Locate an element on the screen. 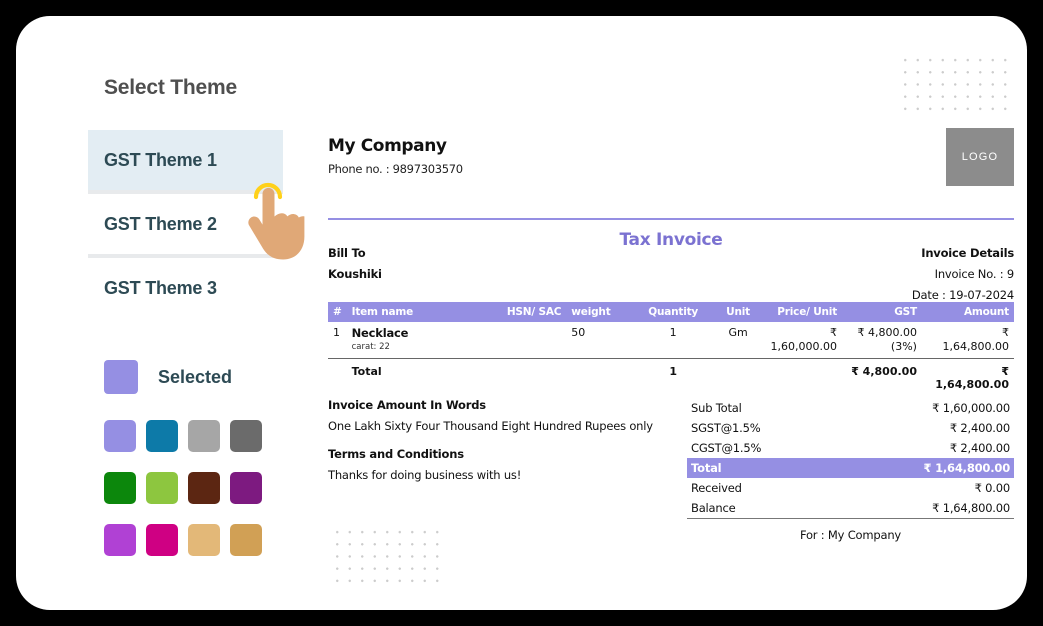 The image size is (1043, 626). th-sno: # is located at coordinates (337, 312).